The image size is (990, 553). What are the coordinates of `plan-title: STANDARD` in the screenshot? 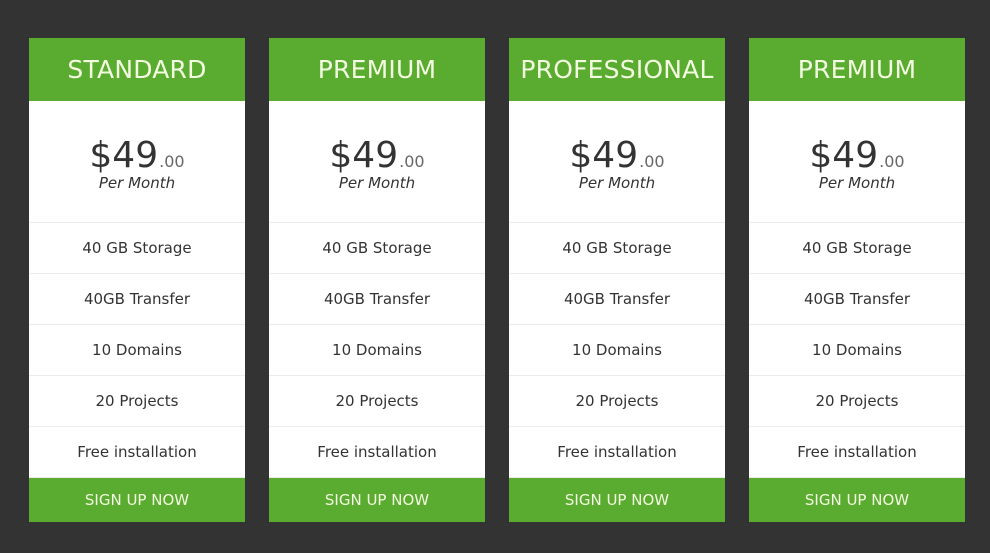 It's located at (137, 69).